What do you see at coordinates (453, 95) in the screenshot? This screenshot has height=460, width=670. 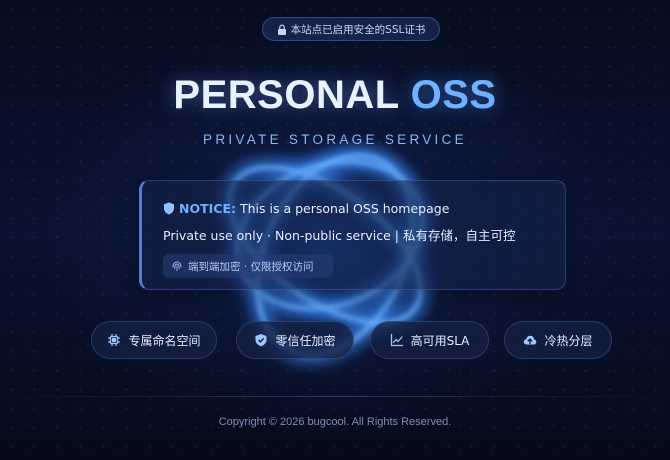 I see `title-part2: OSS` at bounding box center [453, 95].